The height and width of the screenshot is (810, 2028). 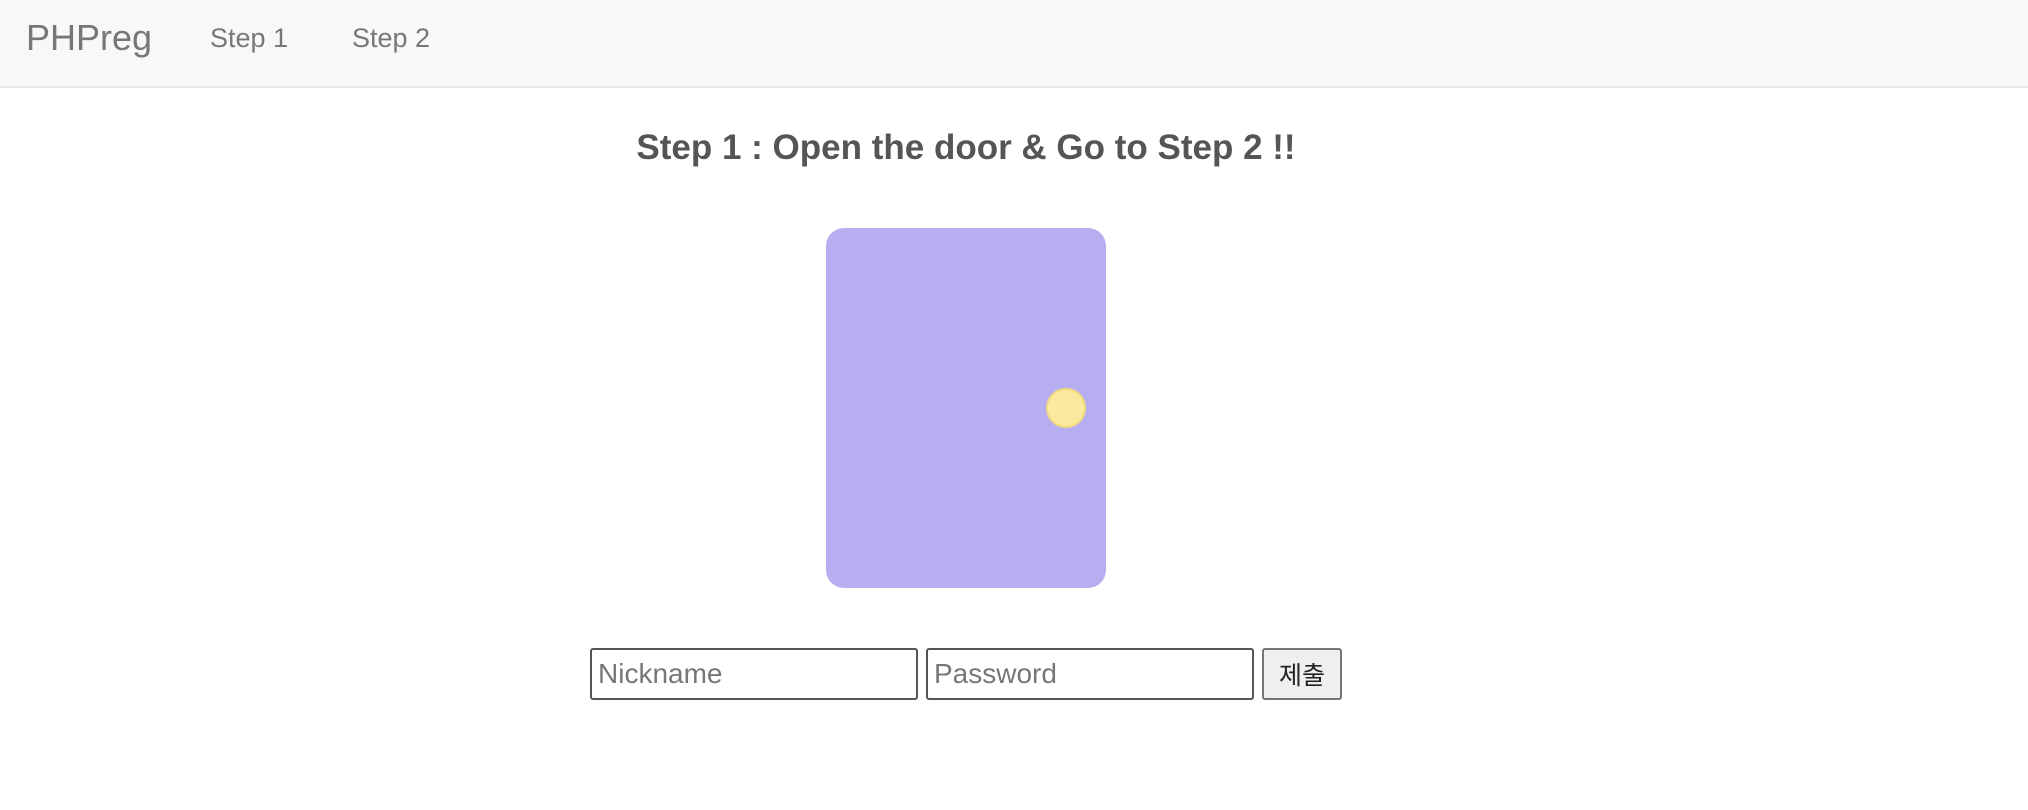 I want to click on navbar: PHPreg Step 1 Step 2, so click(x=1014, y=44).